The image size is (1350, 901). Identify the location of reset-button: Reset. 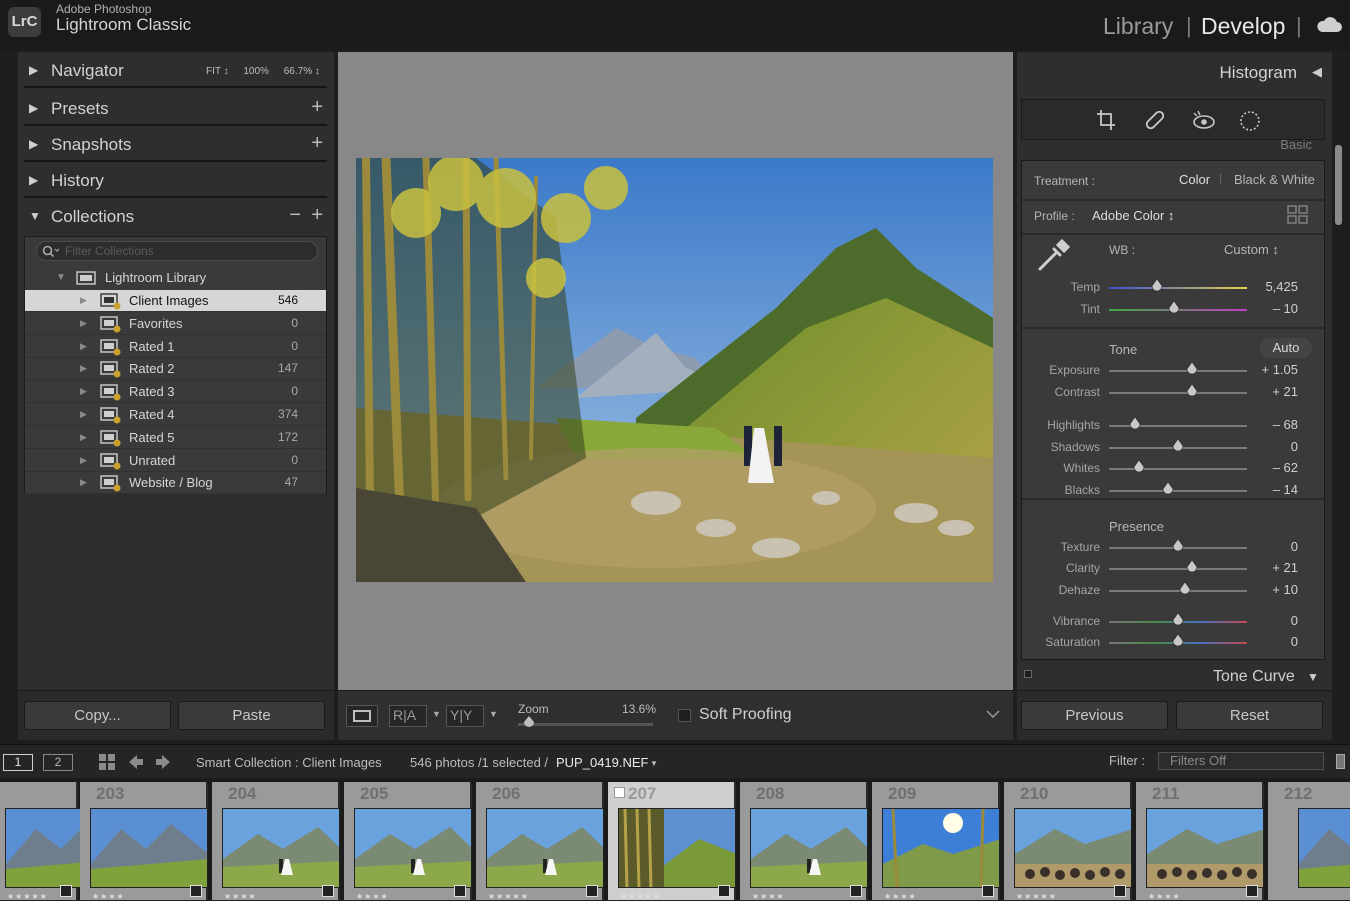
(1249, 715).